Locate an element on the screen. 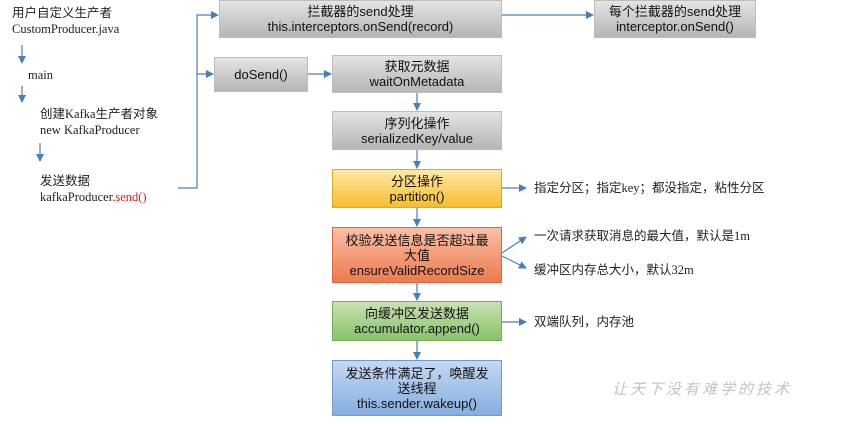  dosend-label: doSend() is located at coordinates (261, 74).